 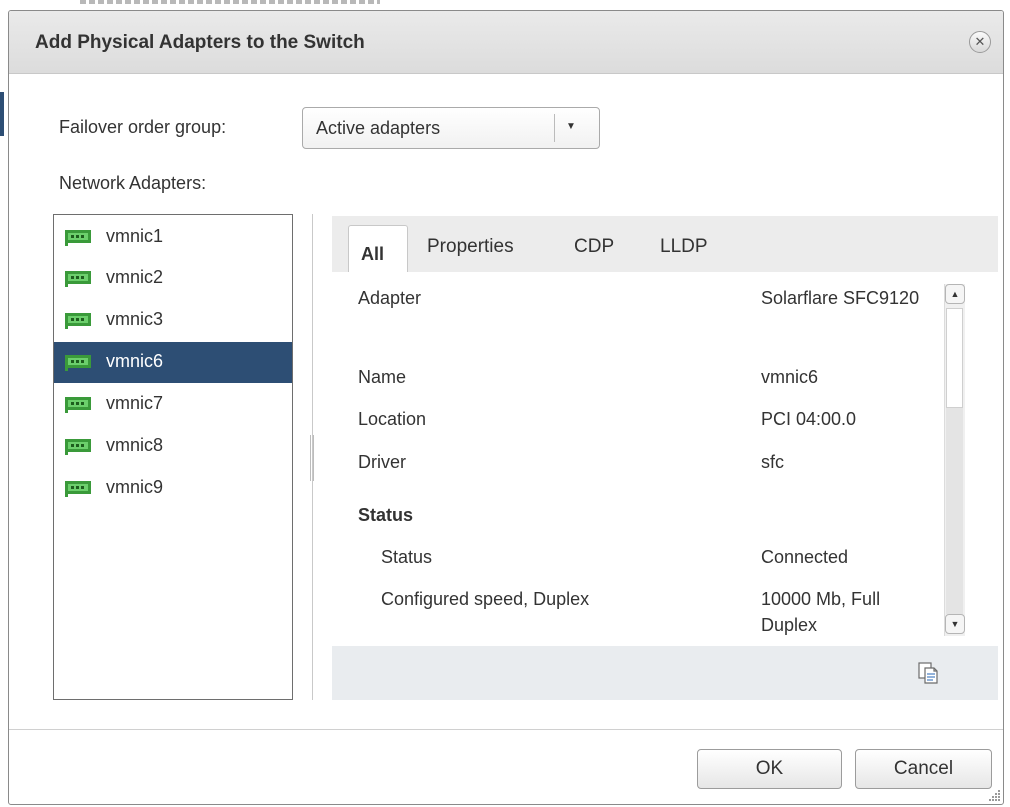 What do you see at coordinates (821, 612) in the screenshot?
I see `detail-value: 10000 Mb, Full Duplex` at bounding box center [821, 612].